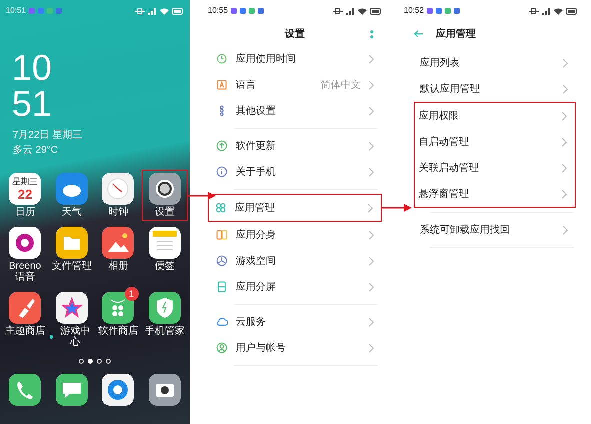 The image size is (591, 424). I want to click on list-row: 系统可卸载应用找回, so click(491, 230).